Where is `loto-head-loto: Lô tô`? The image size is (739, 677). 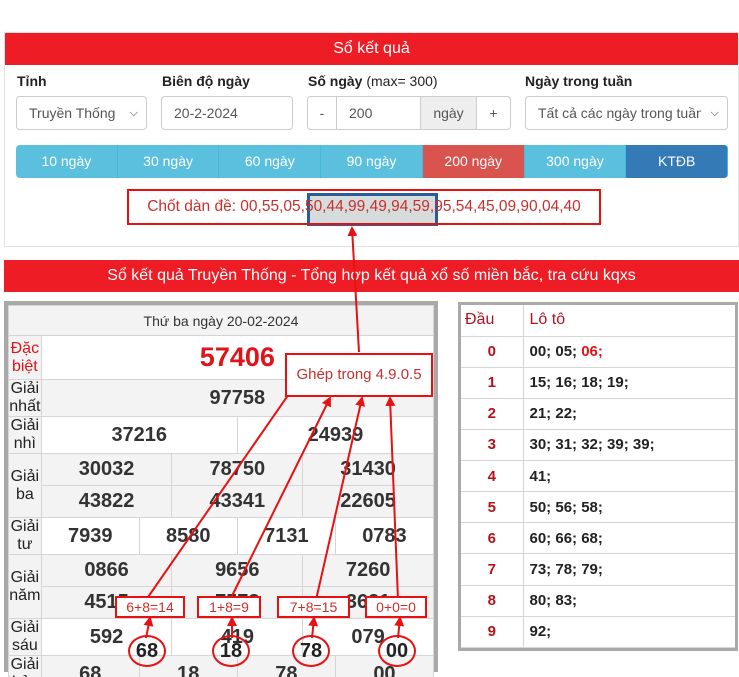
loto-head-loto: Lô tô is located at coordinates (629, 321).